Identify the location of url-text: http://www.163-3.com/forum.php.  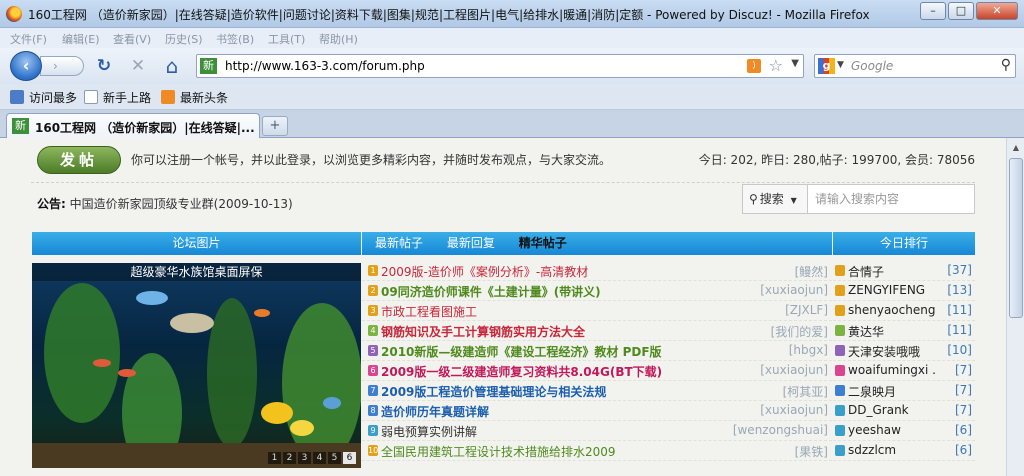
(325, 66).